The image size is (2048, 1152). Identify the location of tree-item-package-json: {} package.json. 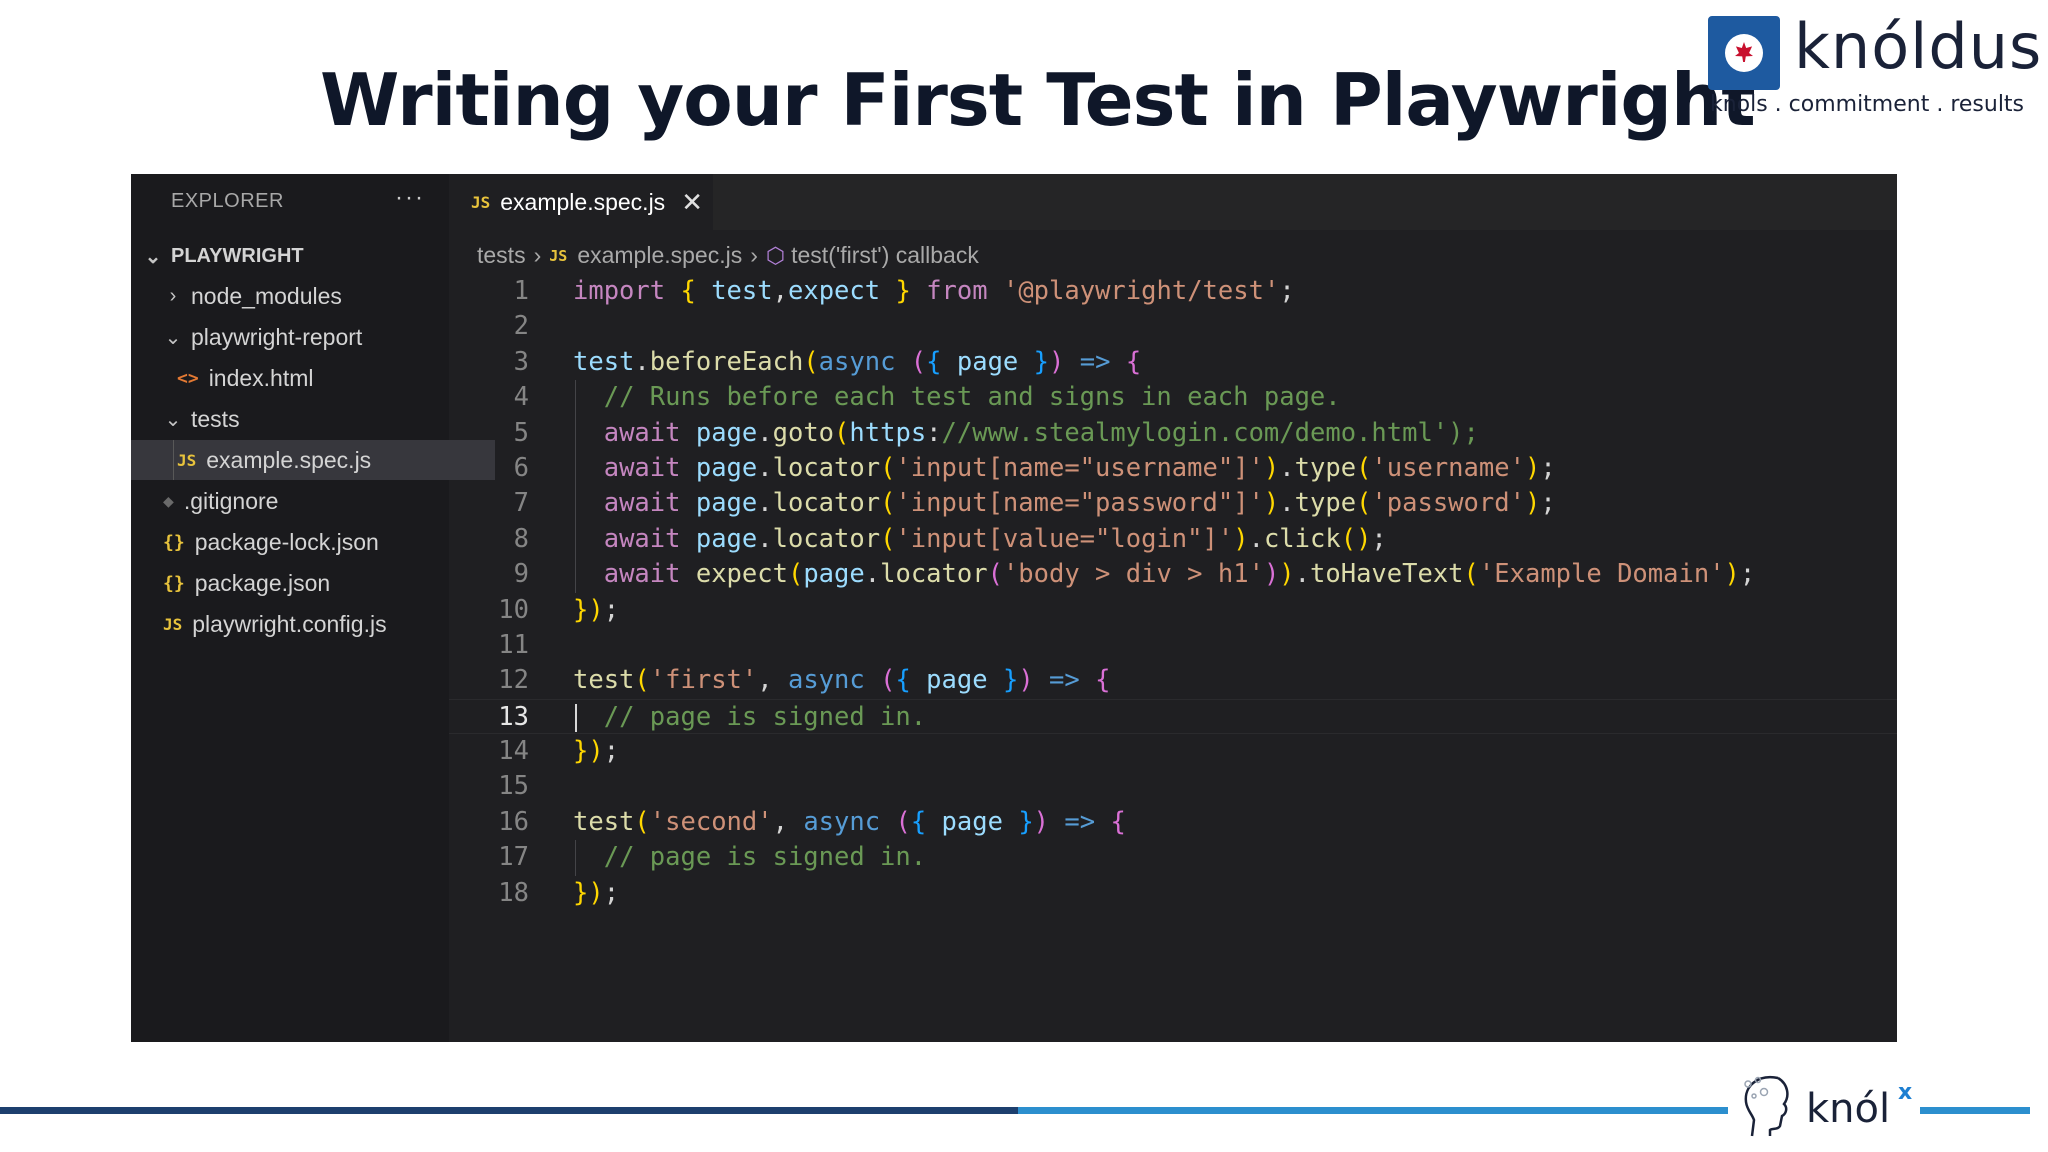
(306, 583).